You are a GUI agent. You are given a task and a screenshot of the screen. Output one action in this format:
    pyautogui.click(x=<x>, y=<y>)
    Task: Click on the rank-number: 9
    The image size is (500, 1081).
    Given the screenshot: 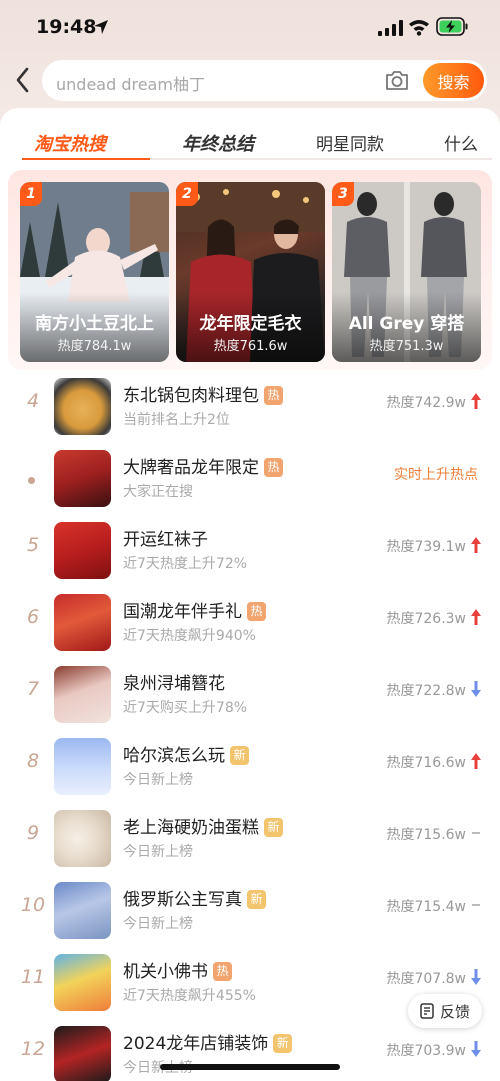 What is the action you would take?
    pyautogui.click(x=33, y=833)
    